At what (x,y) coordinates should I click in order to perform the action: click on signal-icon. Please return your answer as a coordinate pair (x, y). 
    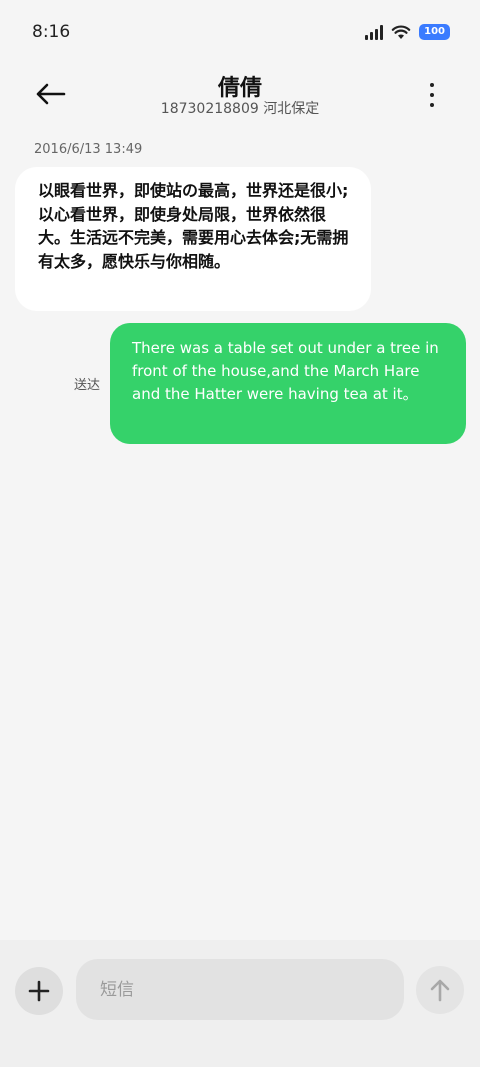
    Looking at the image, I should click on (374, 32).